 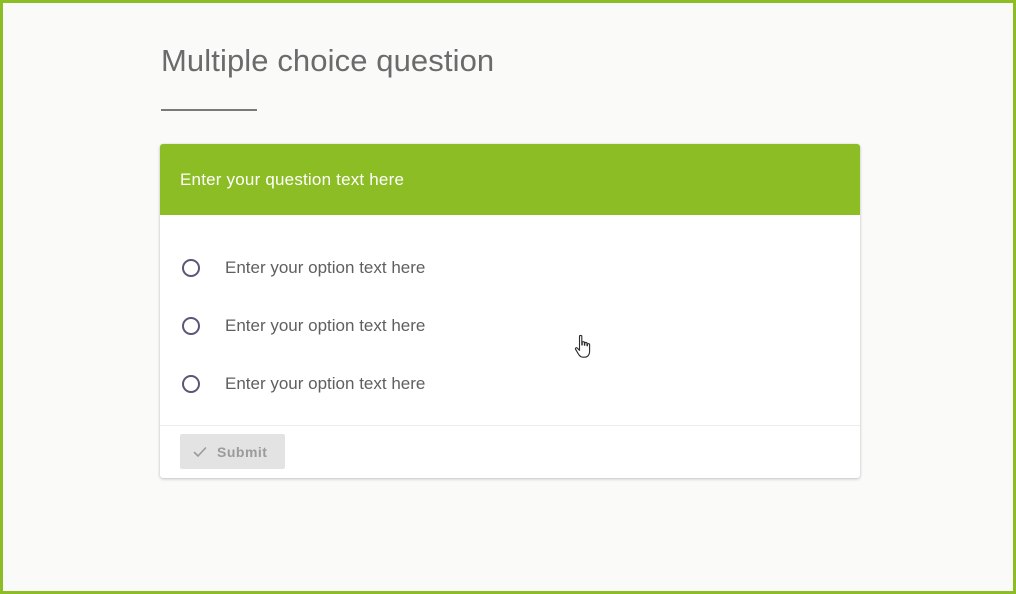 What do you see at coordinates (328, 60) in the screenshot?
I see `page-title: Multiple choice question` at bounding box center [328, 60].